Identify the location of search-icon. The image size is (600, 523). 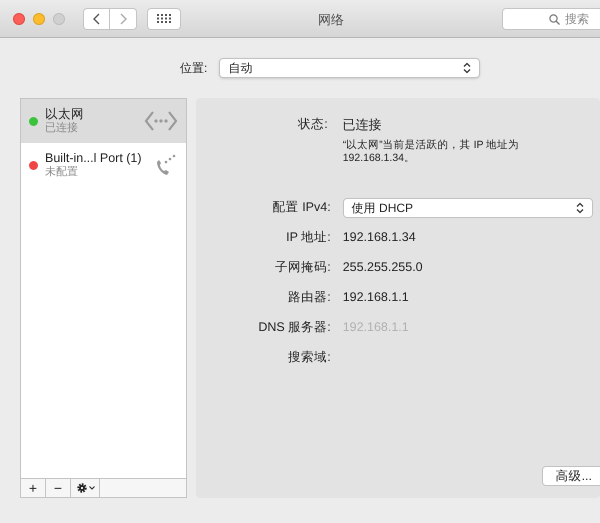
(554, 19).